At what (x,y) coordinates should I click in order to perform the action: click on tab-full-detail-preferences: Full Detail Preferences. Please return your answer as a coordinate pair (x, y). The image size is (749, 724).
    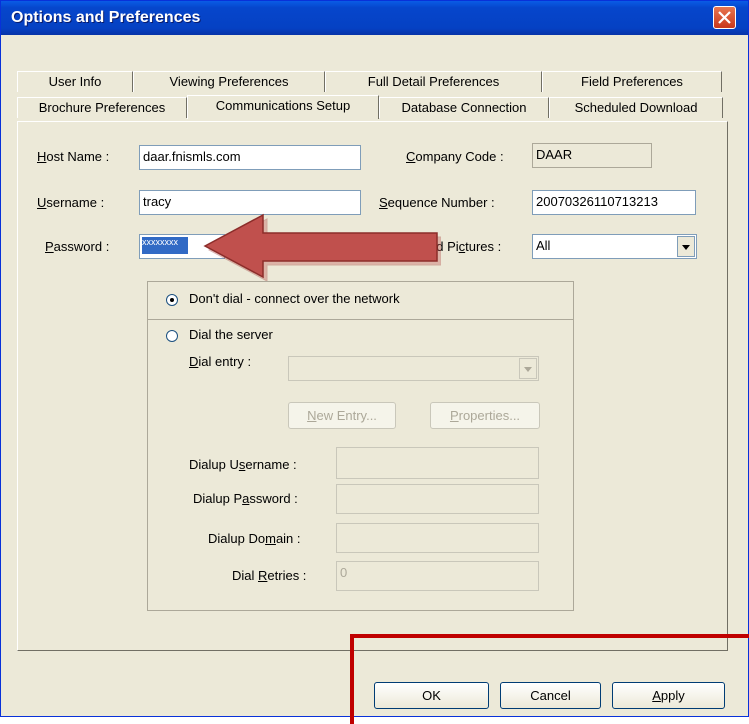
    Looking at the image, I should click on (433, 81).